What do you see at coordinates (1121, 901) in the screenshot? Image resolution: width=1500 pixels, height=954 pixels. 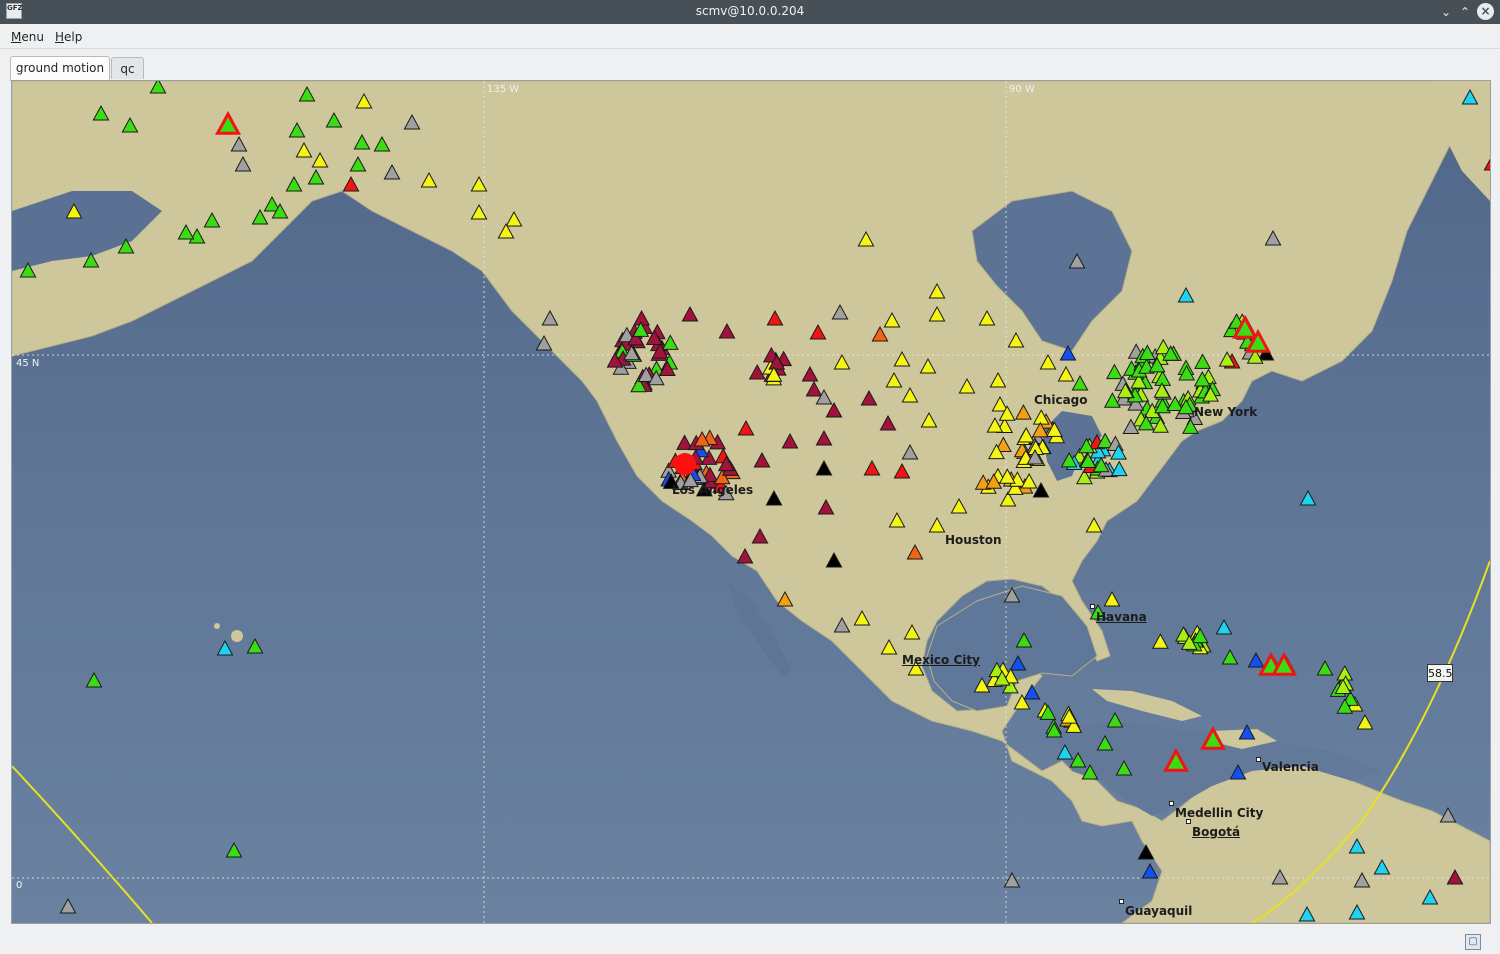 I see `city-dot-guayaquil` at bounding box center [1121, 901].